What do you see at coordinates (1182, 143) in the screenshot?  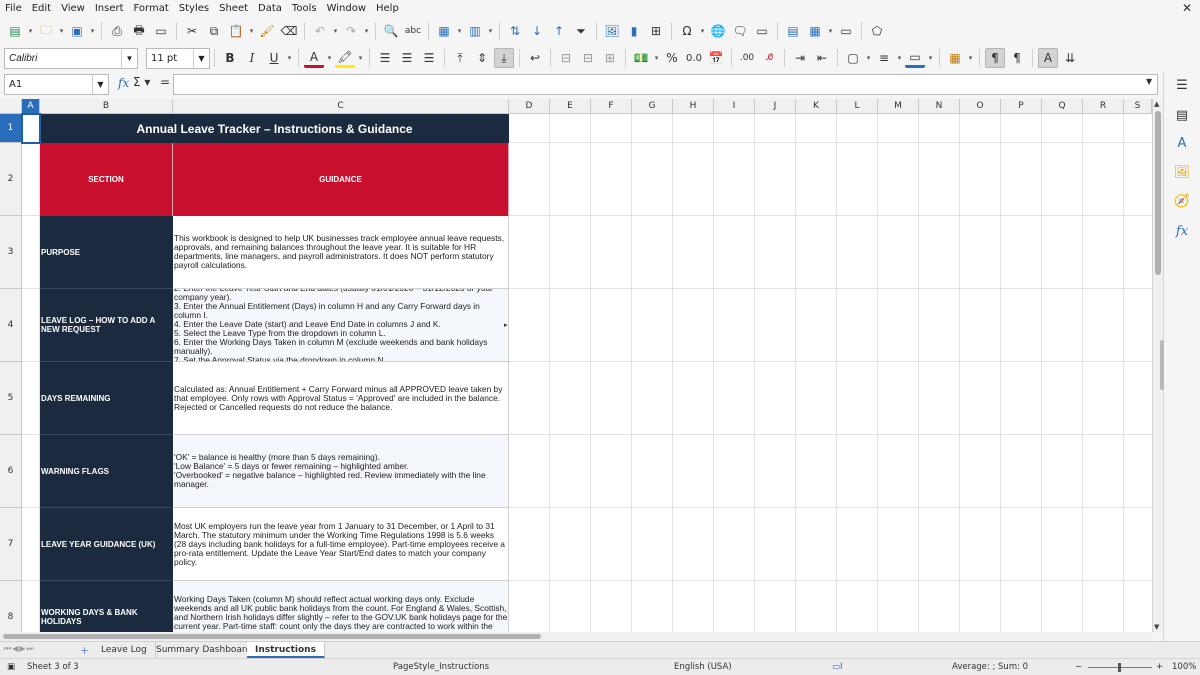 I see `styles-icon: A` at bounding box center [1182, 143].